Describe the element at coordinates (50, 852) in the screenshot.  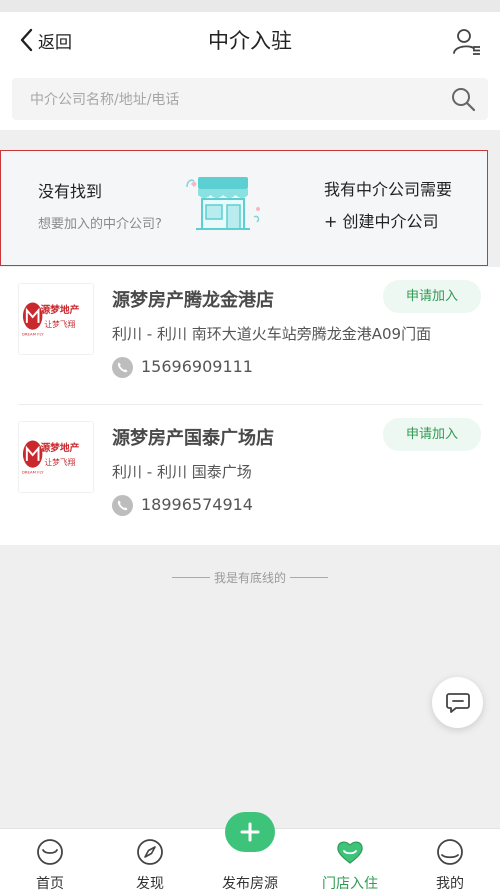
I see `home-icon` at that location.